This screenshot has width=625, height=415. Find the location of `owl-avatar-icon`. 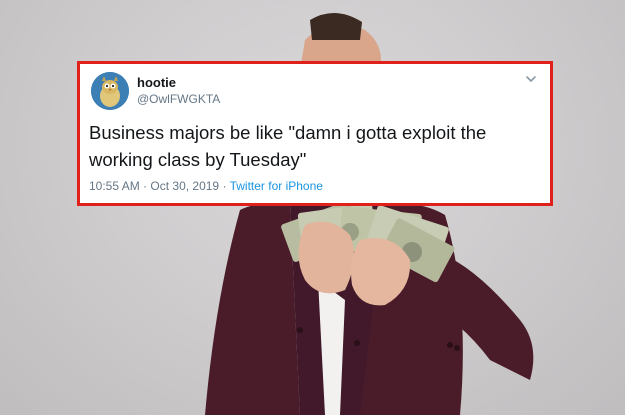

owl-avatar-icon is located at coordinates (110, 91).